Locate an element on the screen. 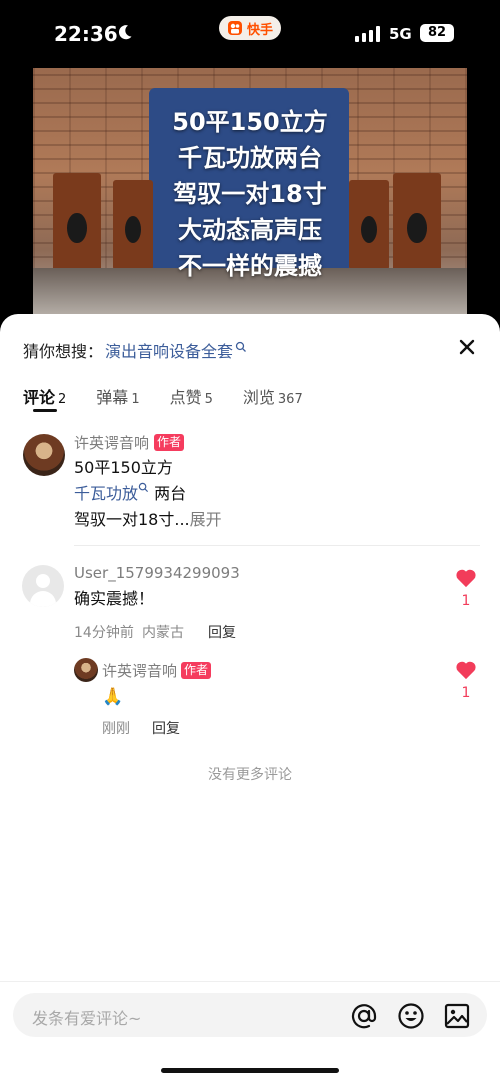 This screenshot has width=500, height=1083. tab-danmaku: 弹幕 1 is located at coordinates (117, 396).